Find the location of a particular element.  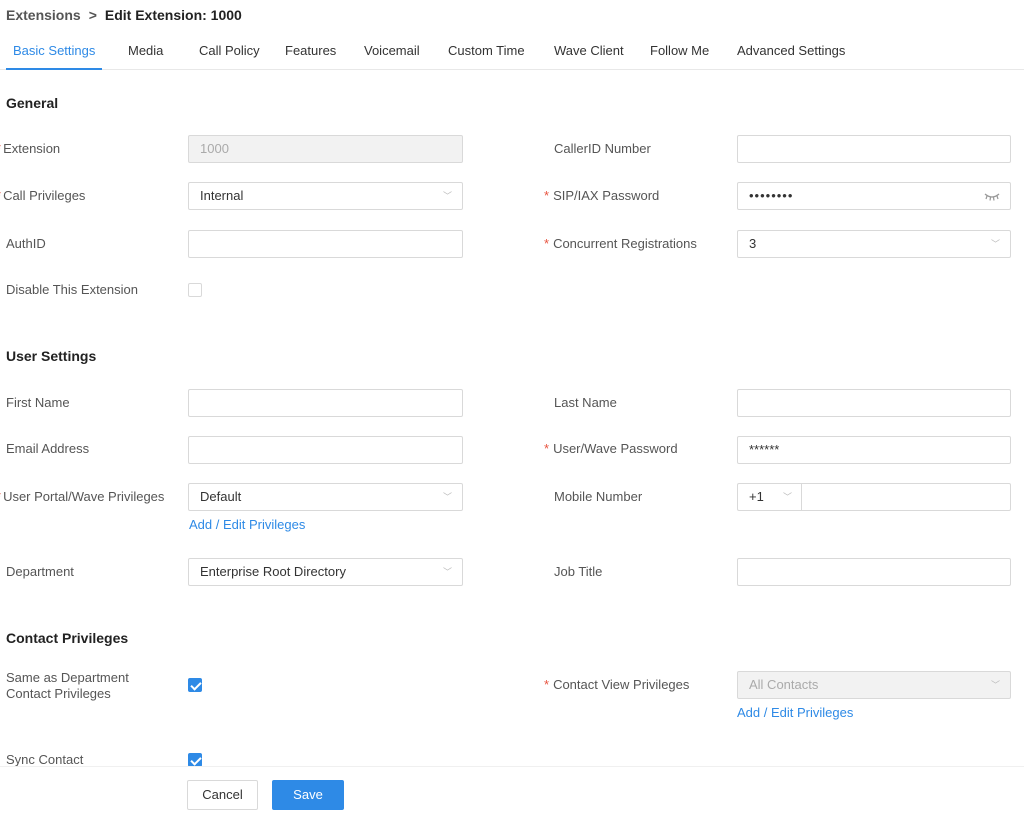

tab-media: Media is located at coordinates (145, 52).